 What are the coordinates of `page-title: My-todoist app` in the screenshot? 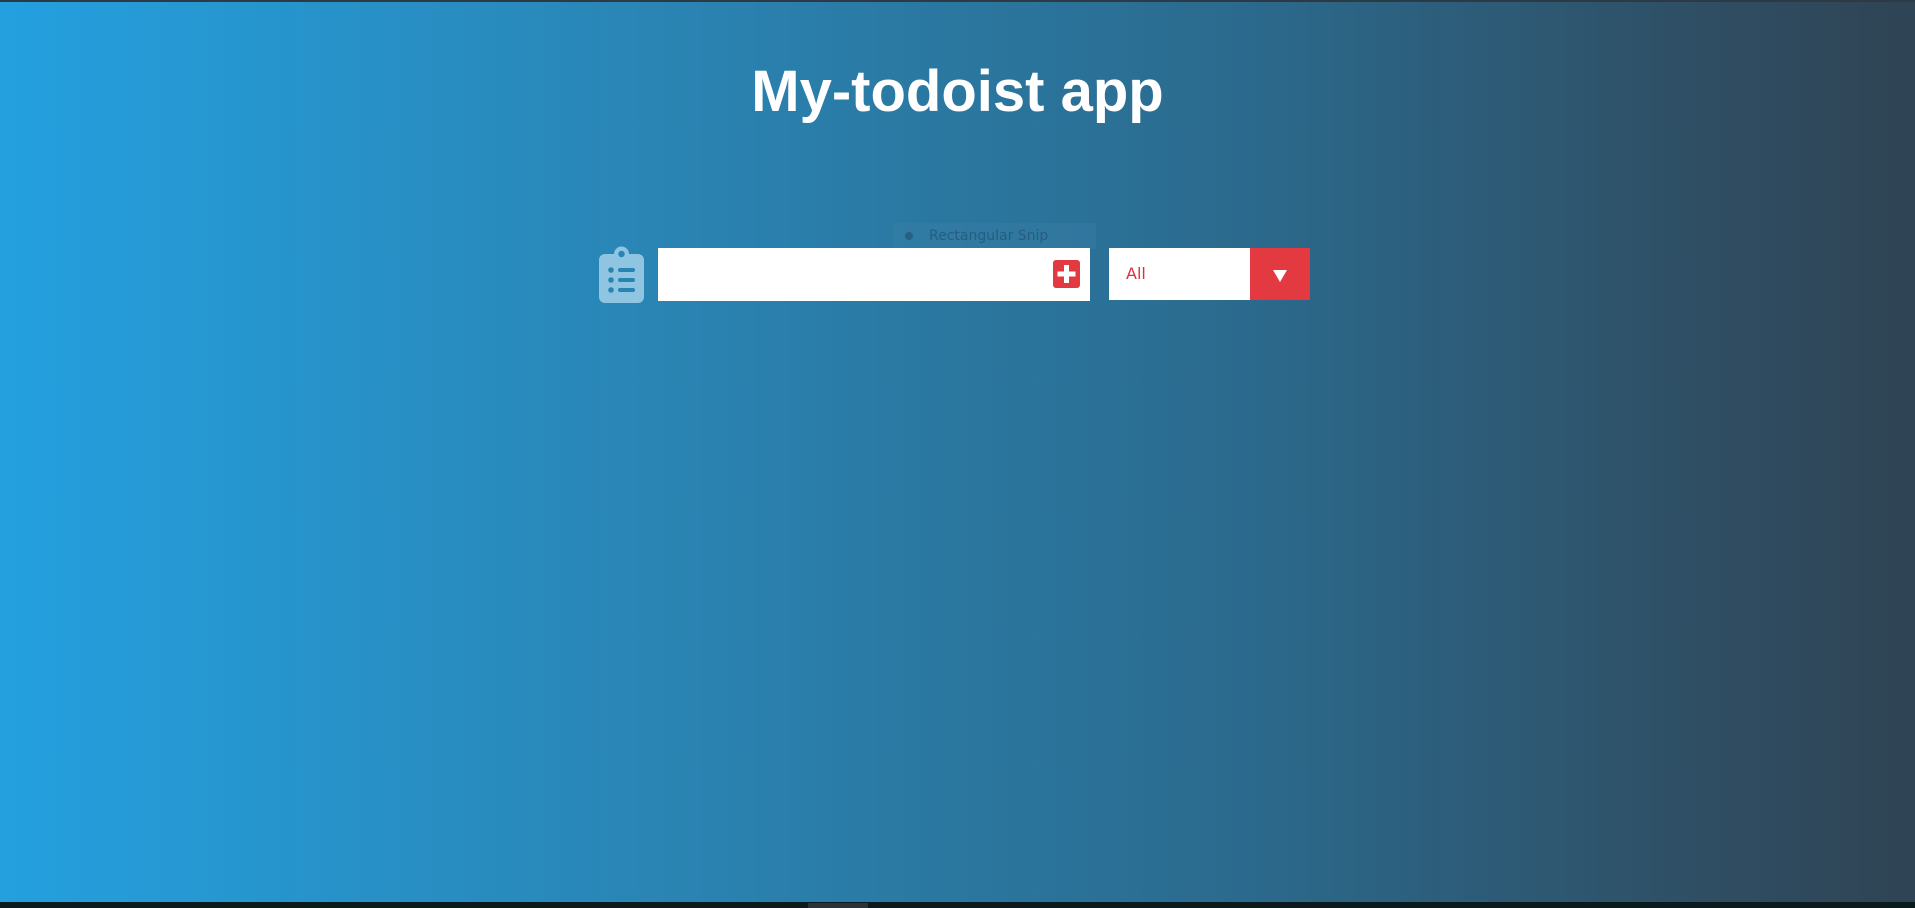 It's located at (957, 91).